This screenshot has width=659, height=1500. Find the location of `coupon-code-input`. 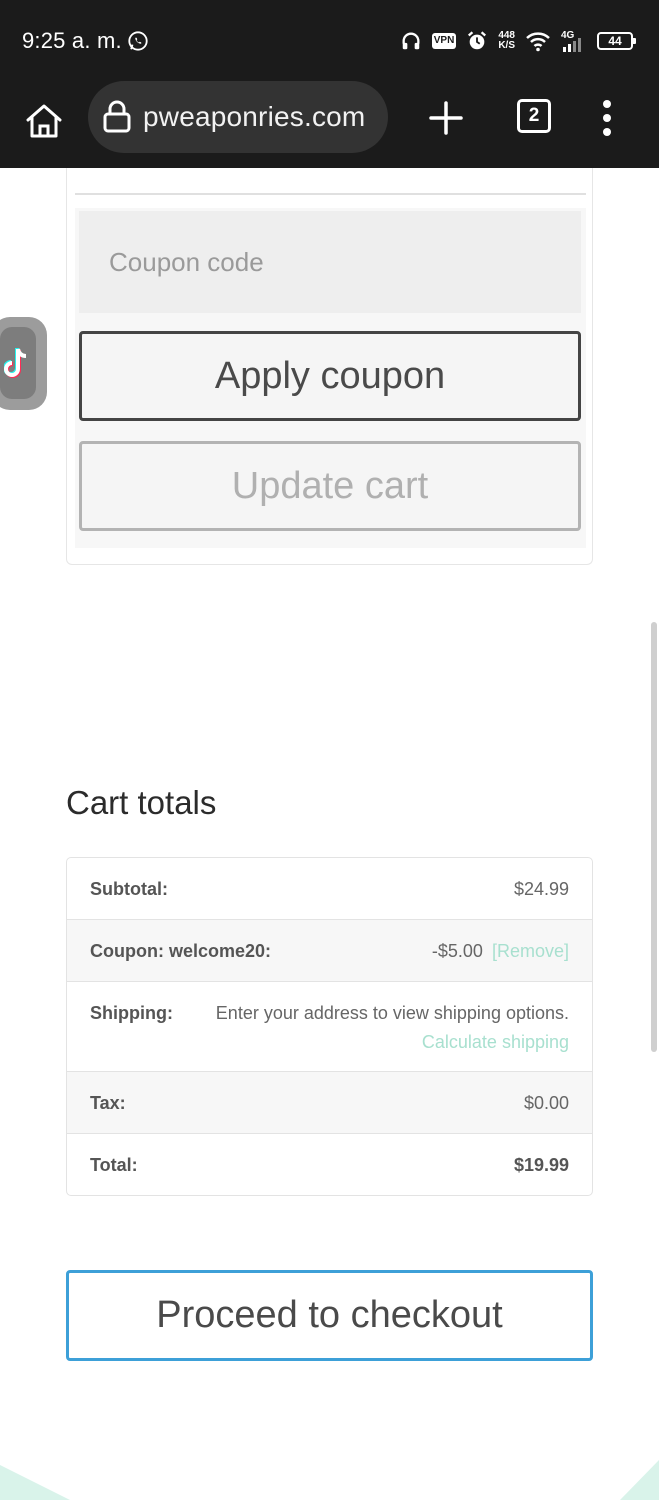

coupon-code-input is located at coordinates (330, 262).